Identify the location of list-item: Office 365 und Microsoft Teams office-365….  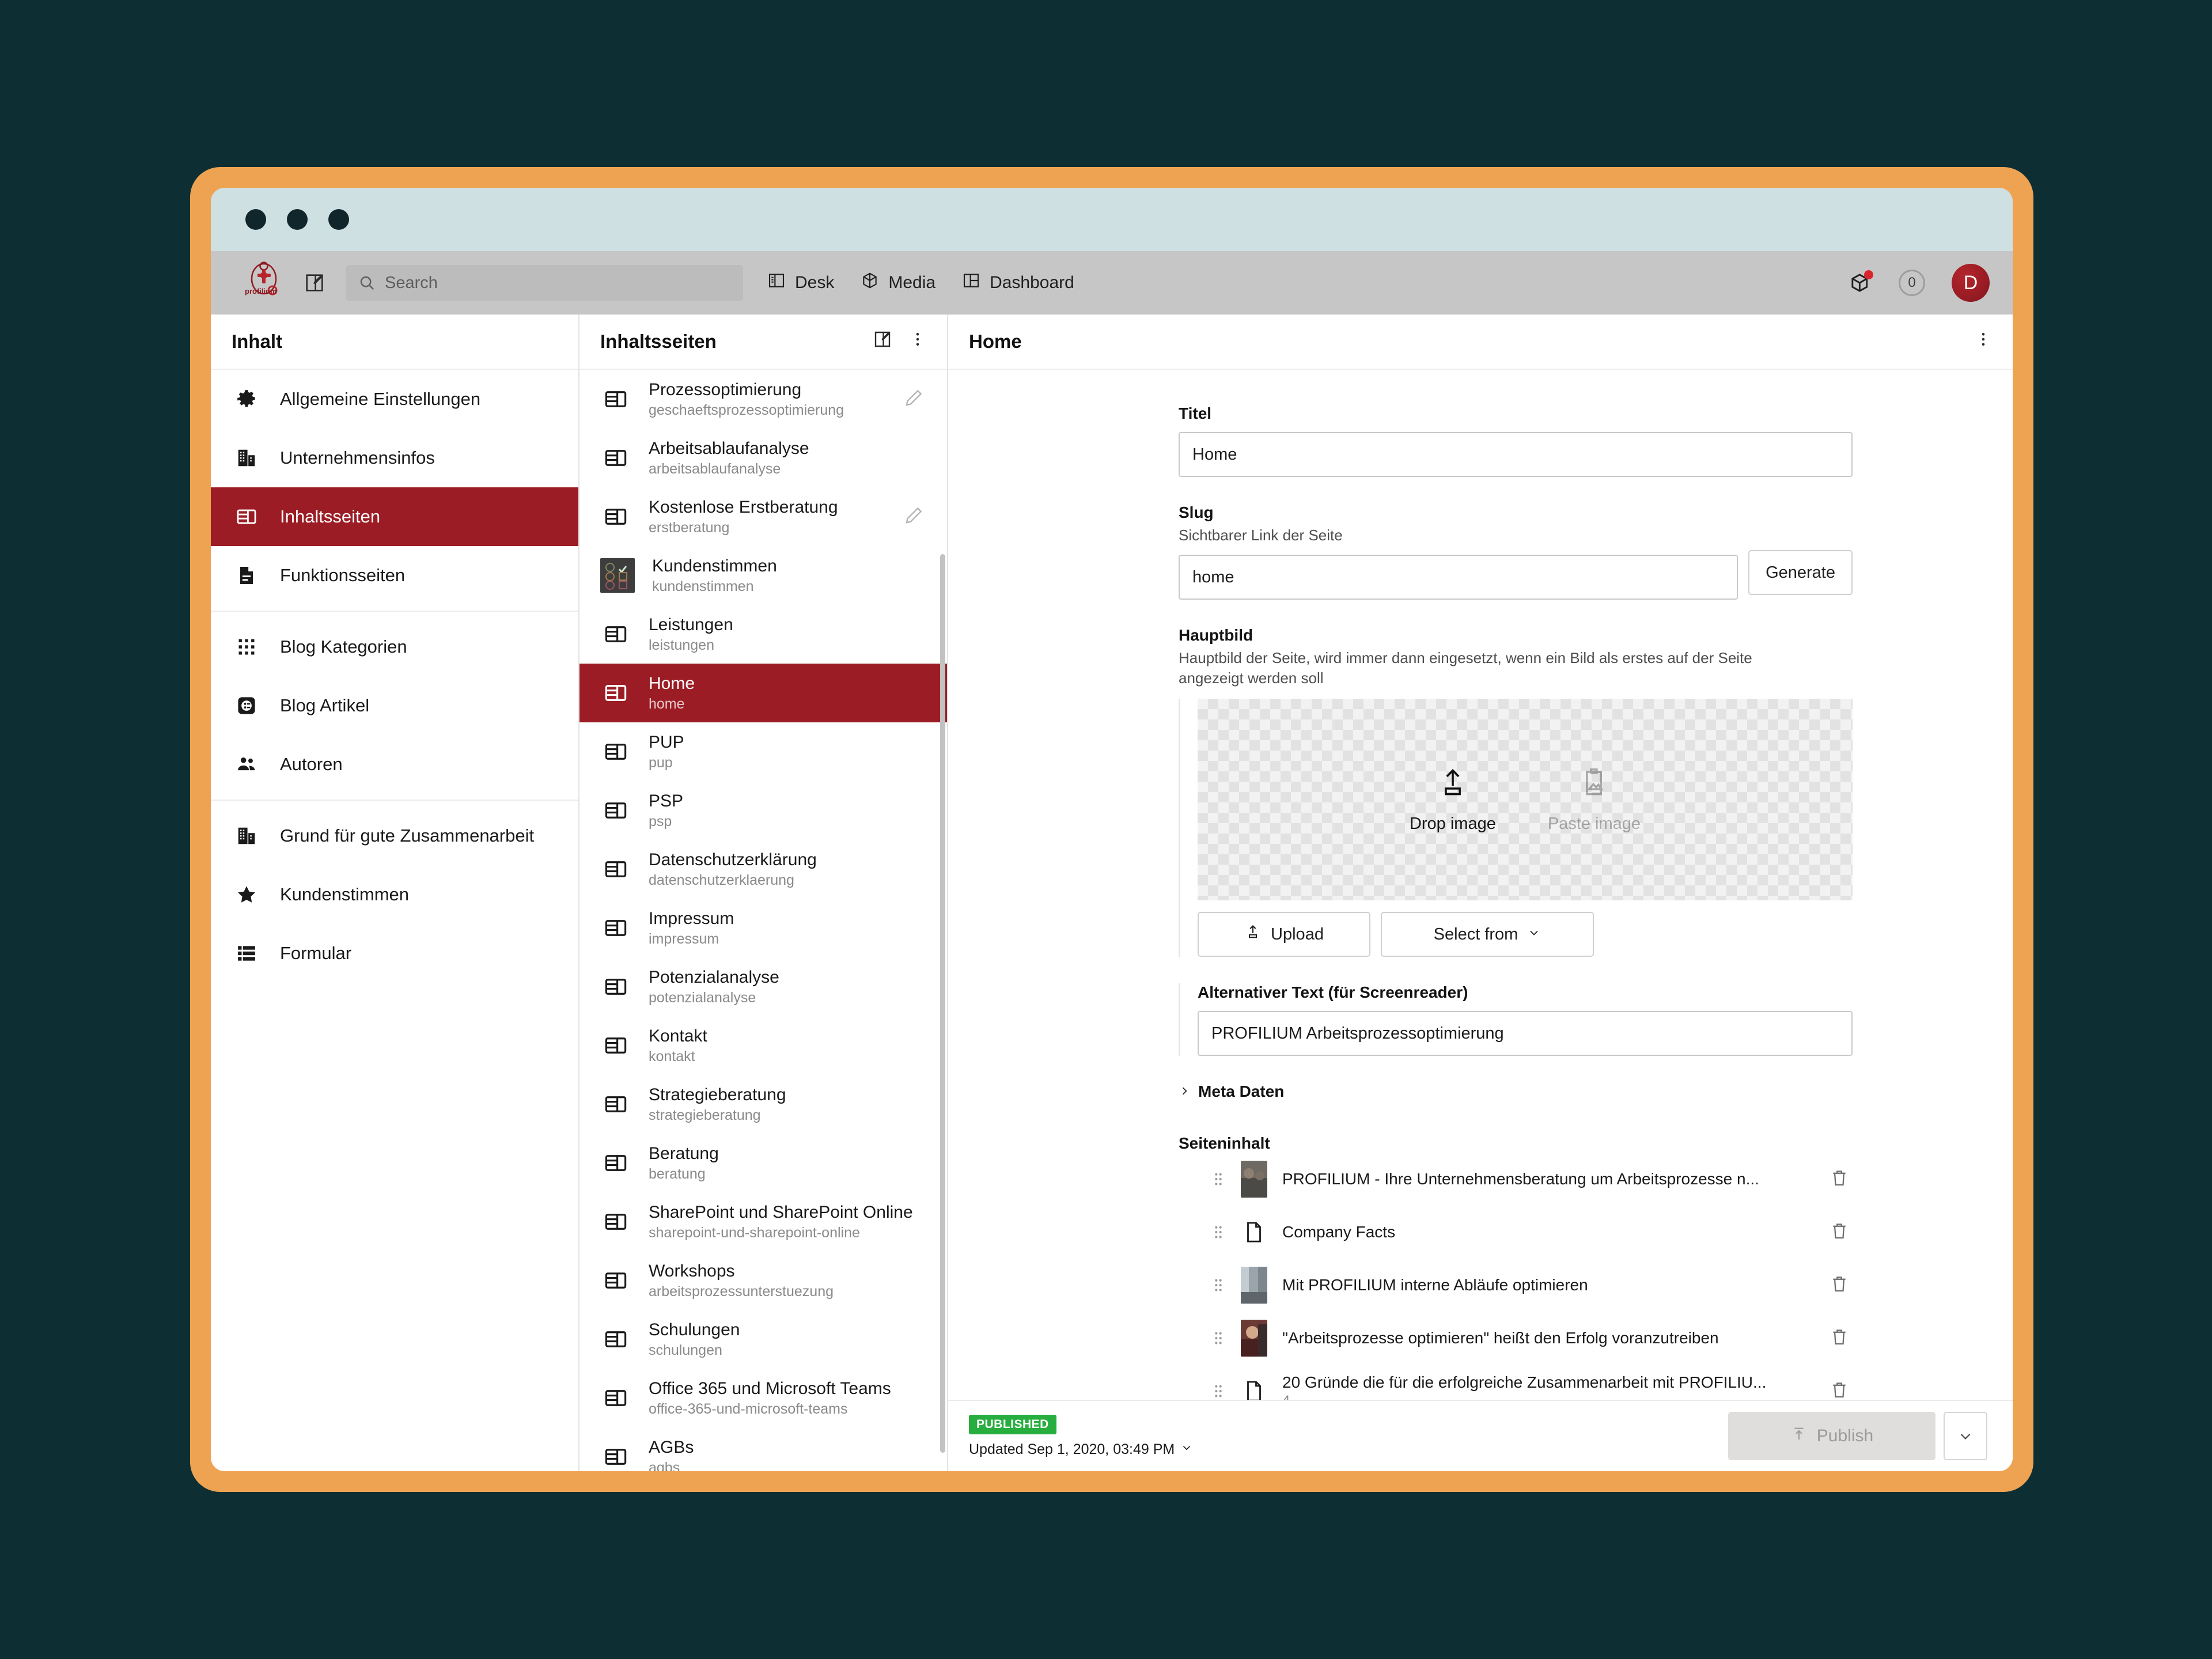
(763, 1398).